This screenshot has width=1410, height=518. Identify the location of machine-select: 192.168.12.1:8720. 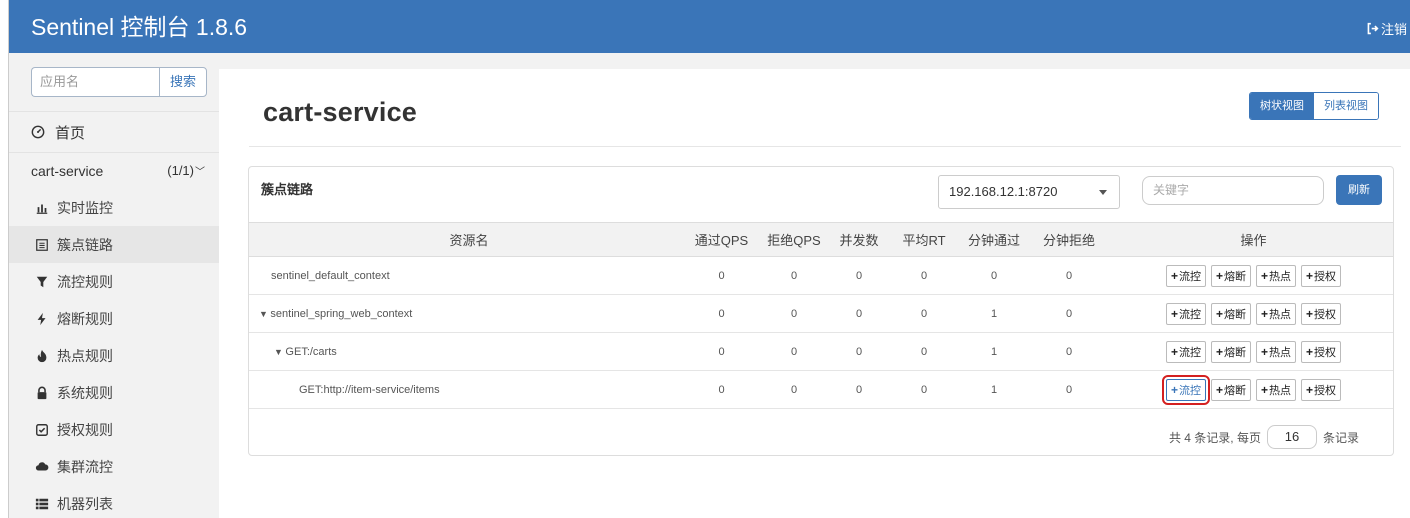
(1029, 192).